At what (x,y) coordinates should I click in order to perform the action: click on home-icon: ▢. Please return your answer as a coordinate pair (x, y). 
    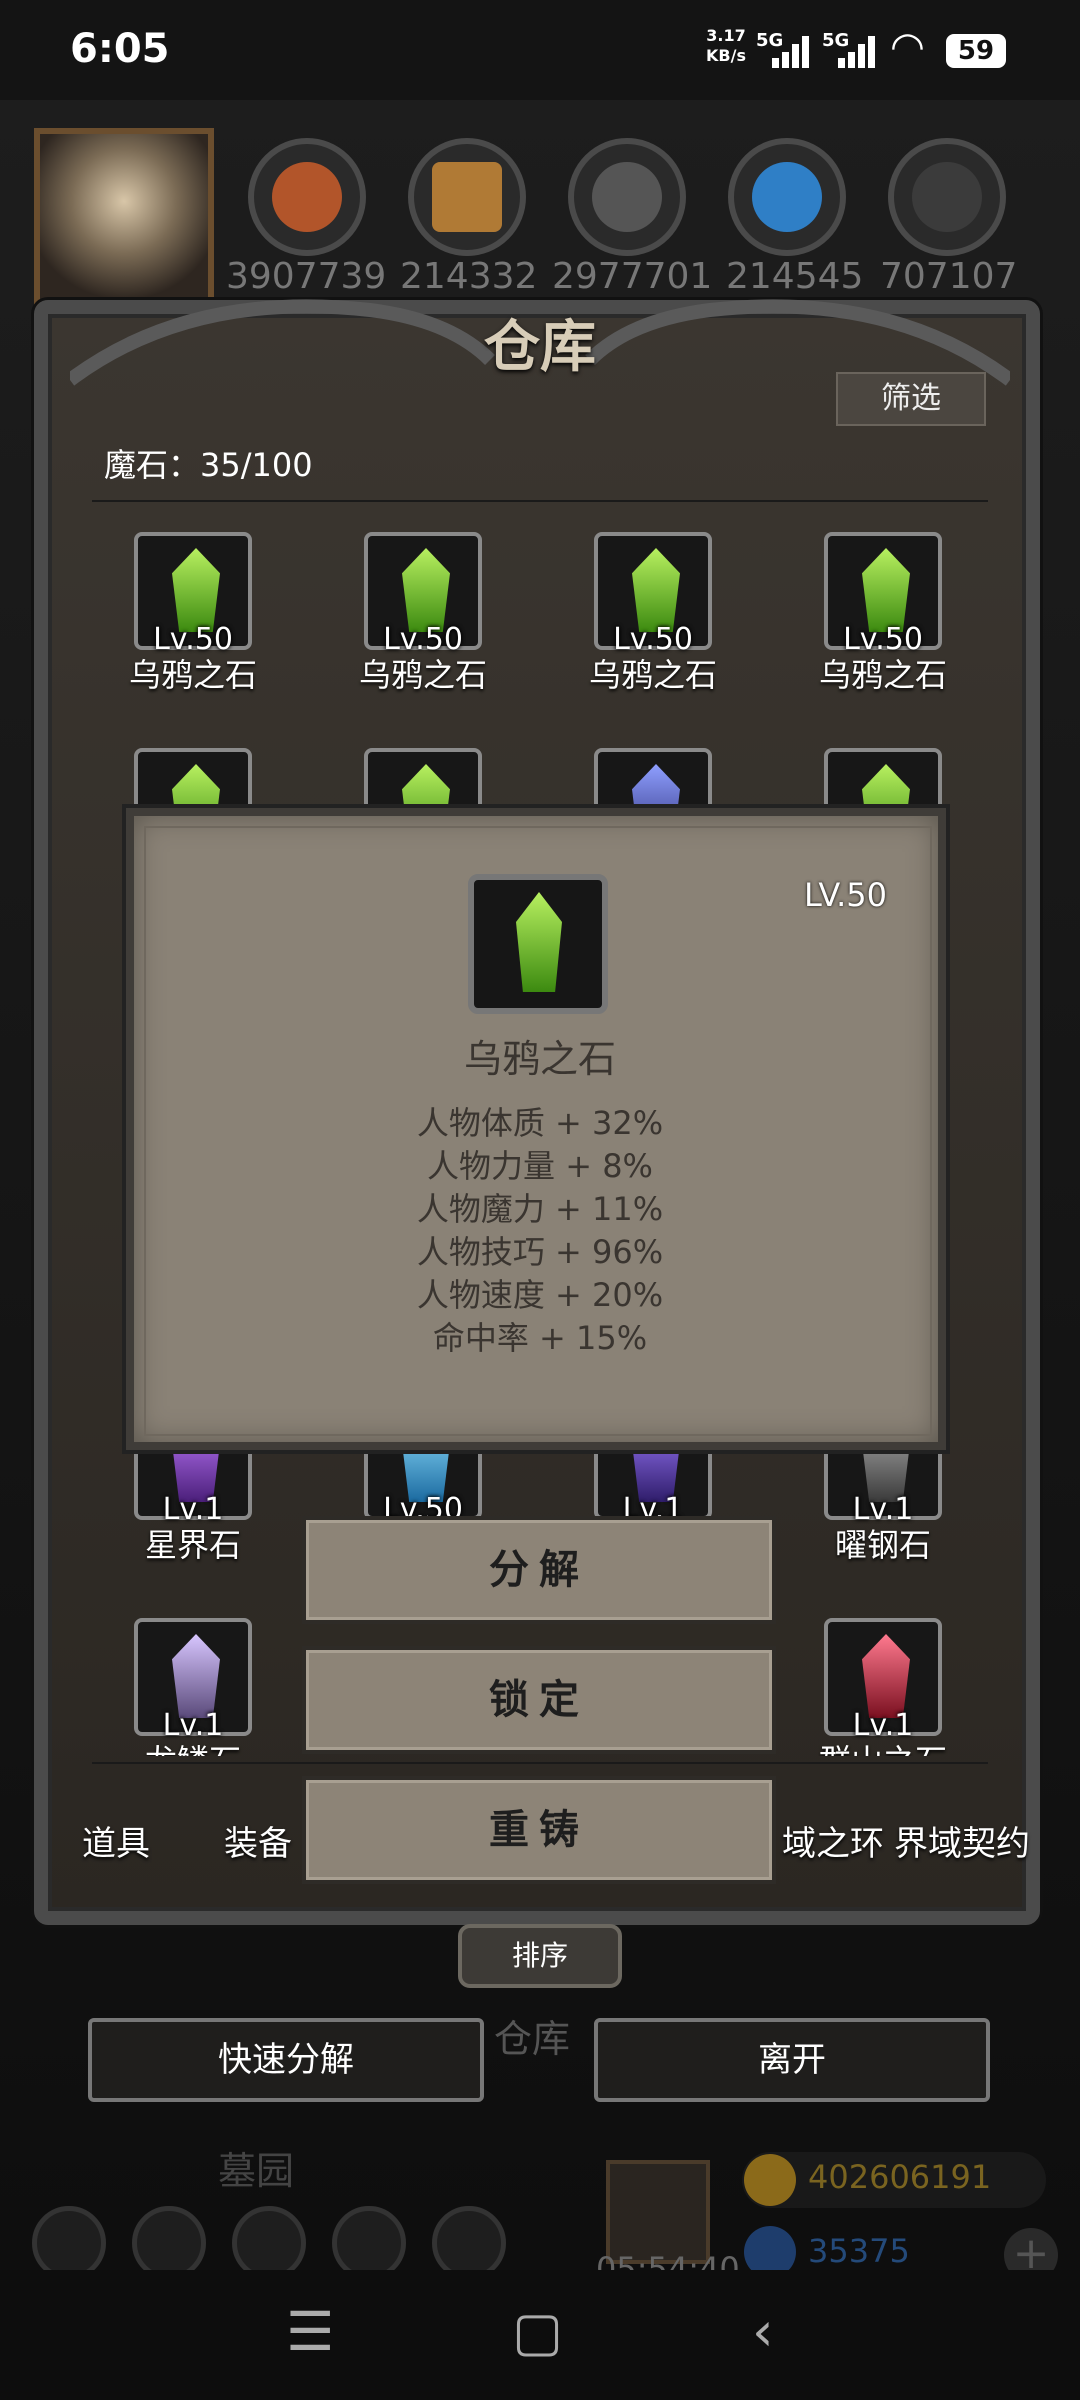
    Looking at the image, I should click on (537, 2331).